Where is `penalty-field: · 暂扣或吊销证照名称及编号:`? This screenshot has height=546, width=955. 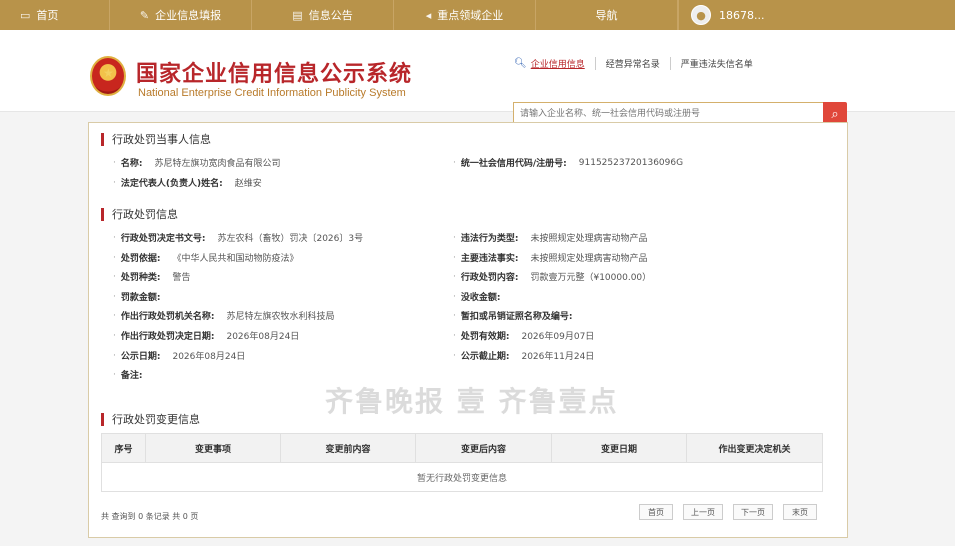
penalty-field: · 暂扣或吊销证照名称及编号: is located at coordinates (513, 316).